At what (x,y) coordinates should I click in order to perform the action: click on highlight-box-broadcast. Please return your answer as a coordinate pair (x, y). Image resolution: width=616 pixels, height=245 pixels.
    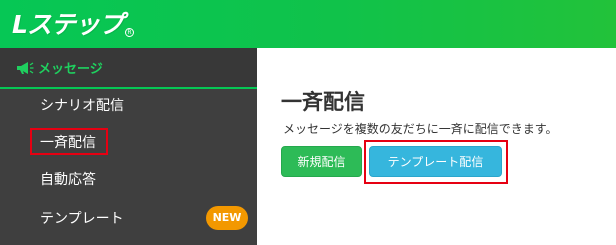
    Looking at the image, I should click on (69, 141).